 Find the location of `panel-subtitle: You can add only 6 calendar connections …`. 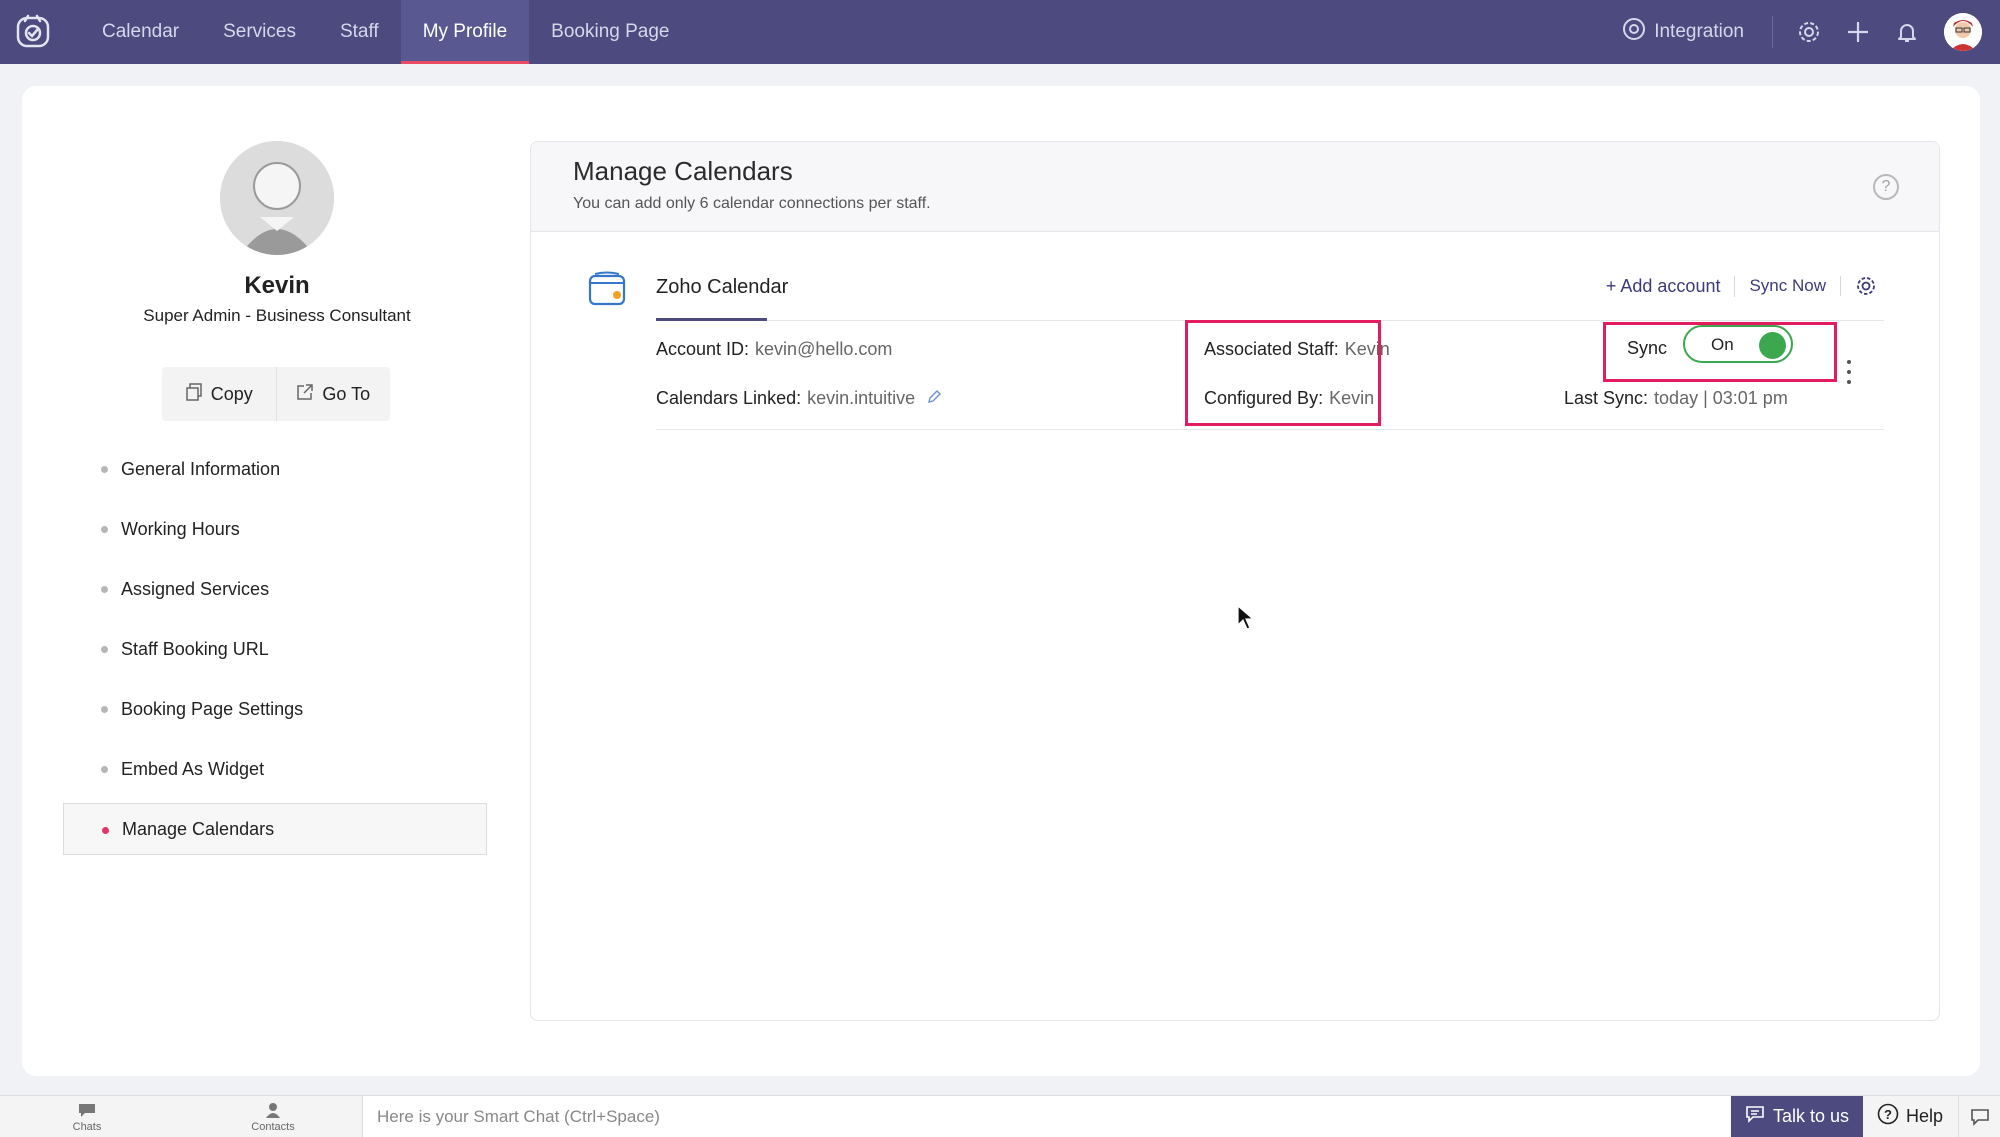

panel-subtitle: You can add only 6 calendar connections … is located at coordinates (752, 203).